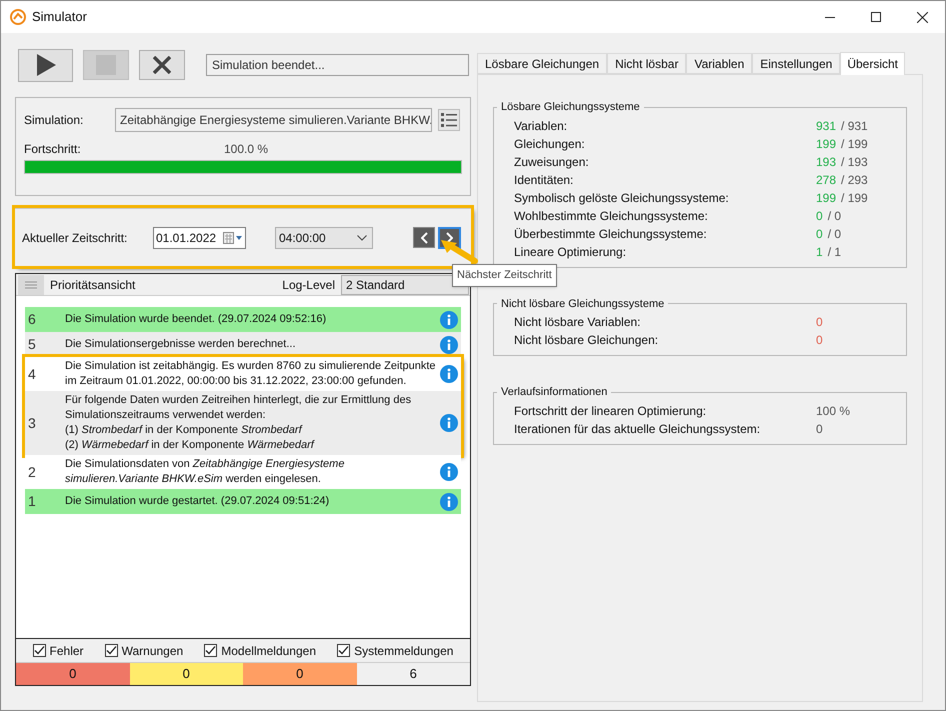 This screenshot has width=946, height=711. Describe the element at coordinates (67, 651) in the screenshot. I see `filter-label: Fehler` at that location.